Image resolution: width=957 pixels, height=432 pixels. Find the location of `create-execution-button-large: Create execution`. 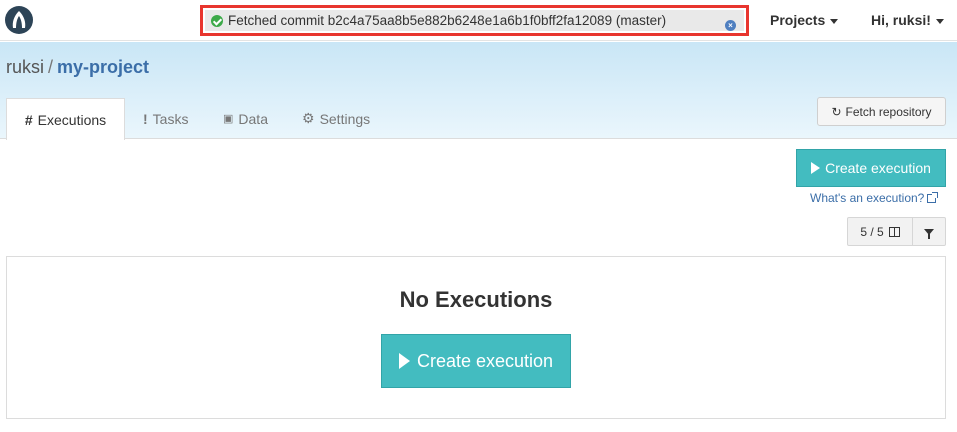

create-execution-button-large: Create execution is located at coordinates (476, 361).